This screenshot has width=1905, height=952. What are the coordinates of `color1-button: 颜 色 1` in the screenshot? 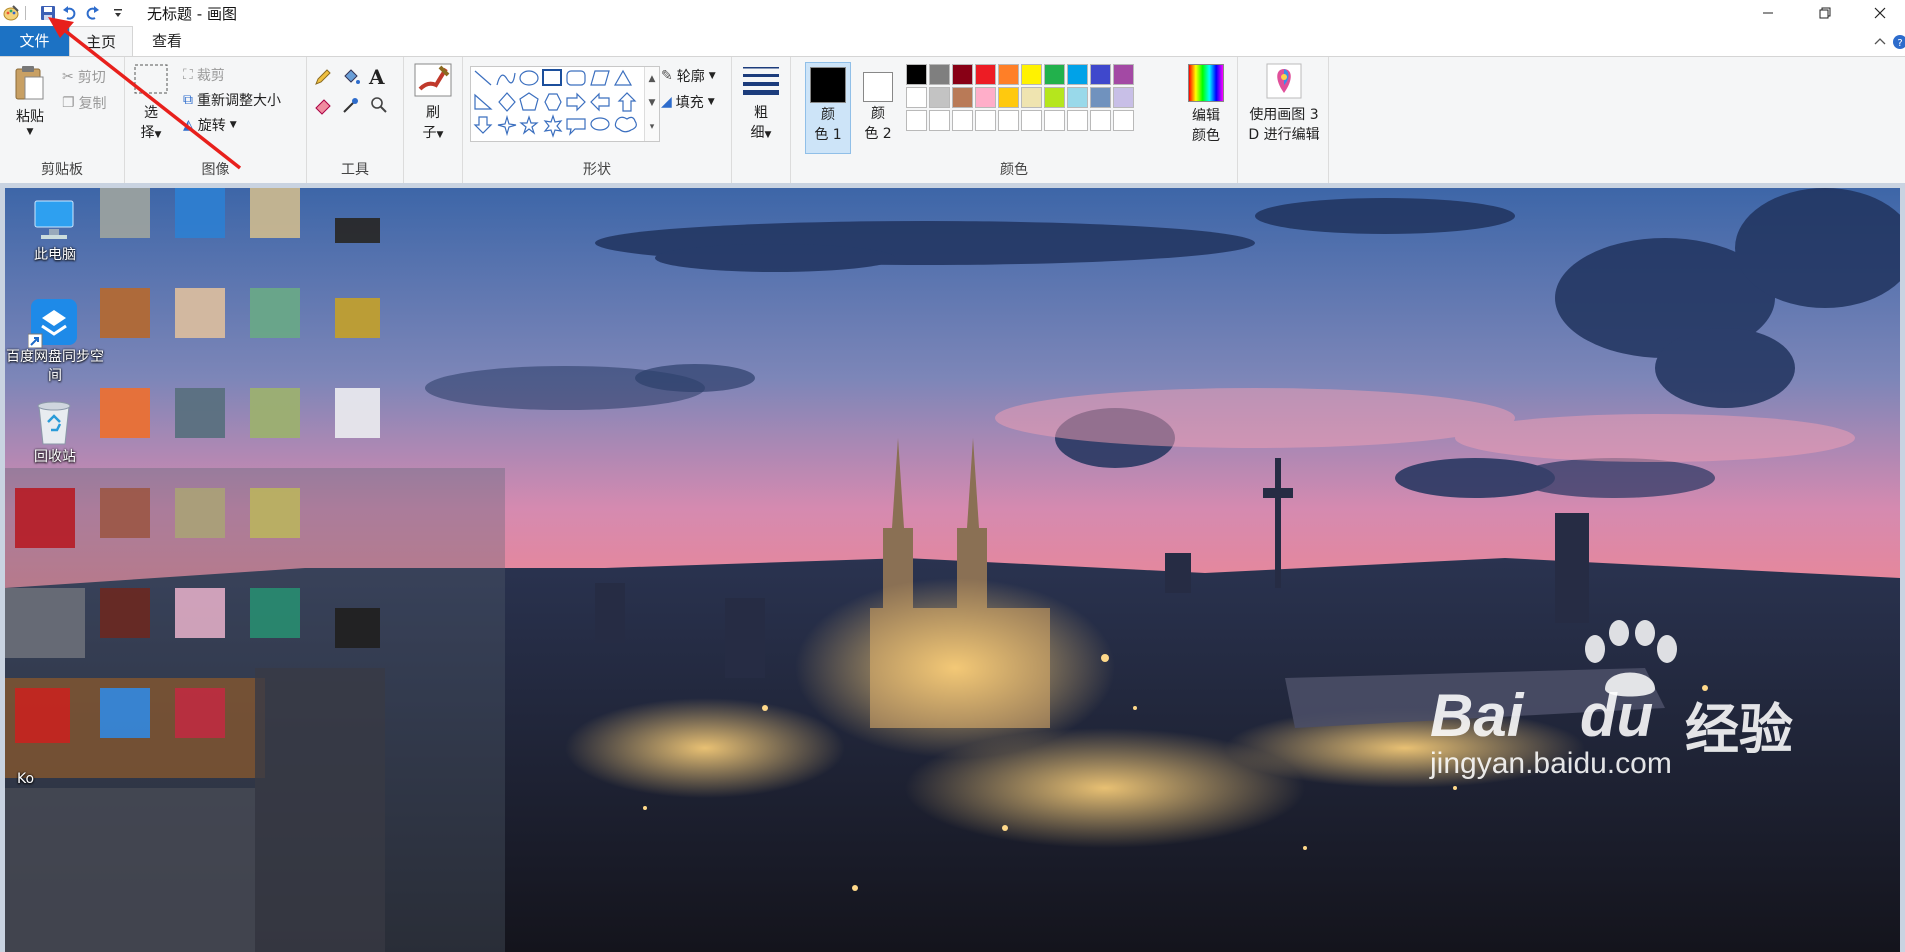 It's located at (828, 108).